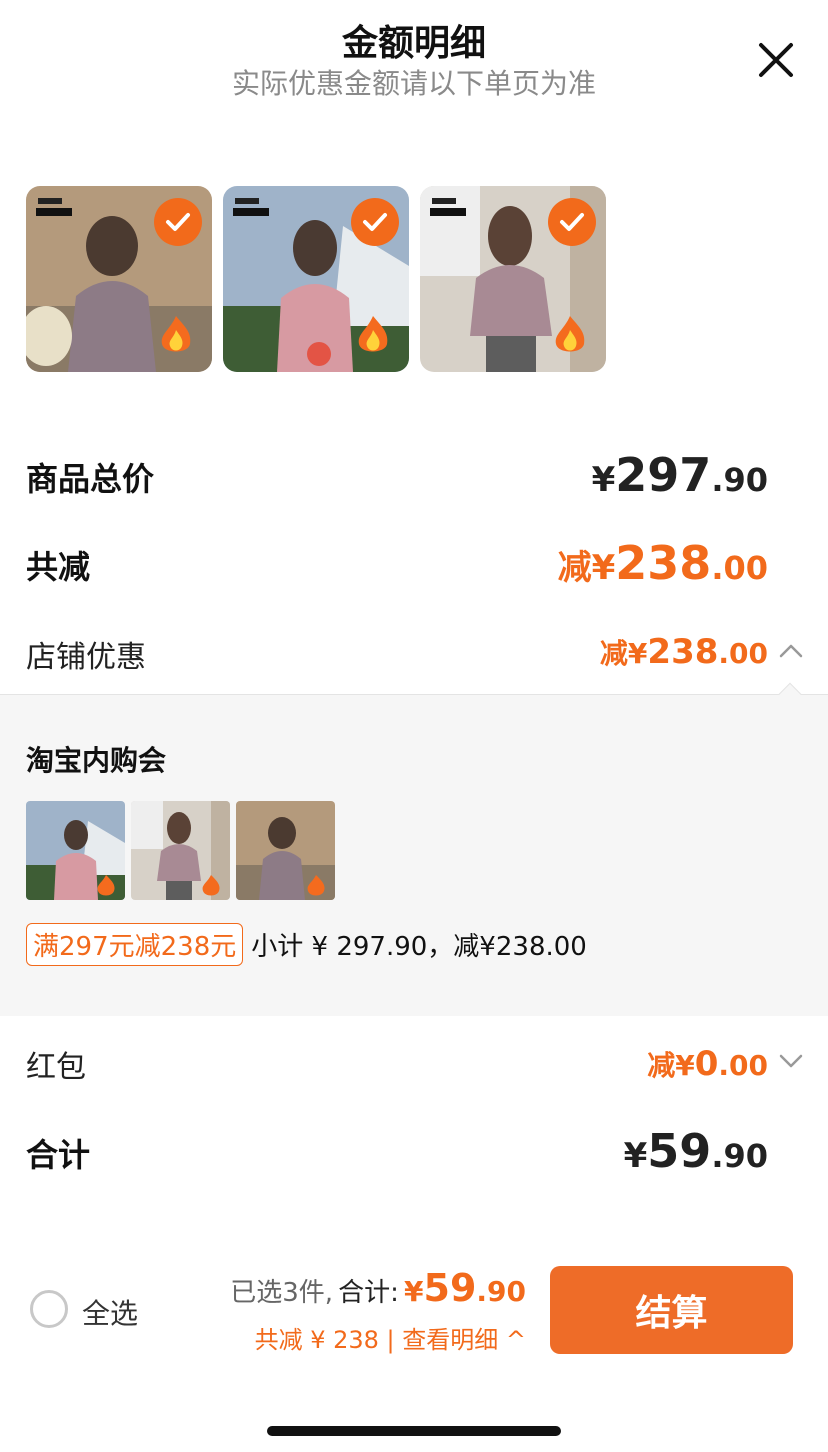 This screenshot has height=1452, width=828. What do you see at coordinates (414, 566) in the screenshot?
I see `total-discount-row: 共减 减¥238.00` at bounding box center [414, 566].